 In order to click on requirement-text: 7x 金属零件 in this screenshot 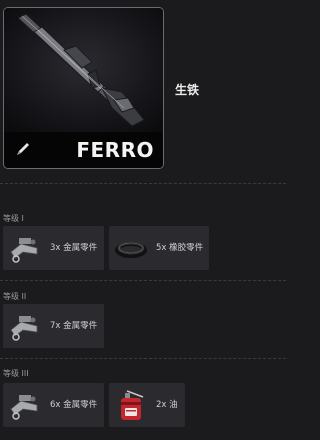, I will do `click(74, 326)`.